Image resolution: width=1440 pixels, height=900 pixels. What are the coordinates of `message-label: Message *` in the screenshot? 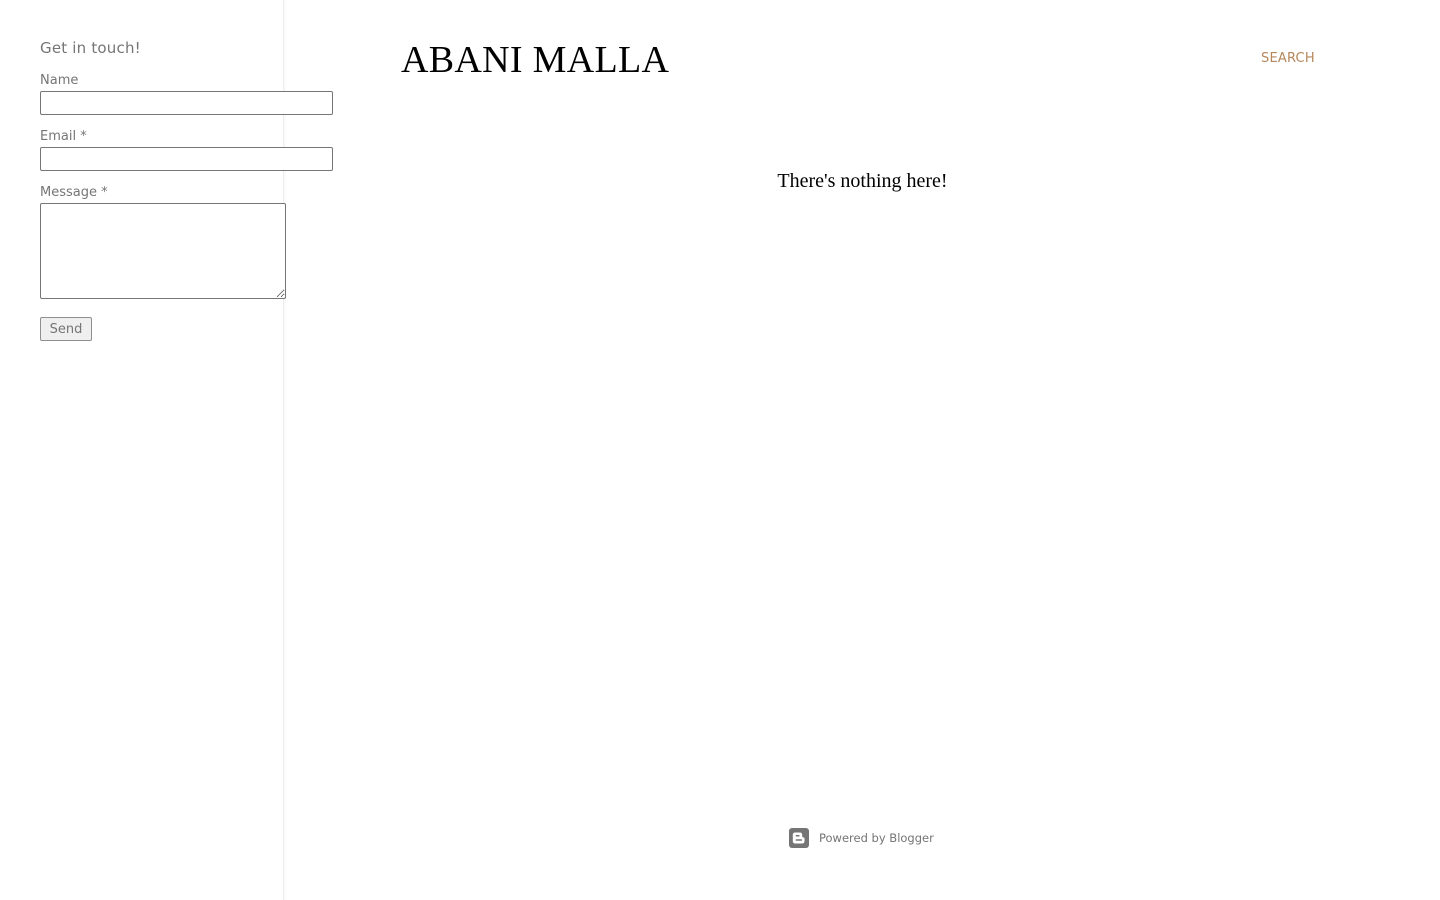 It's located at (74, 192).